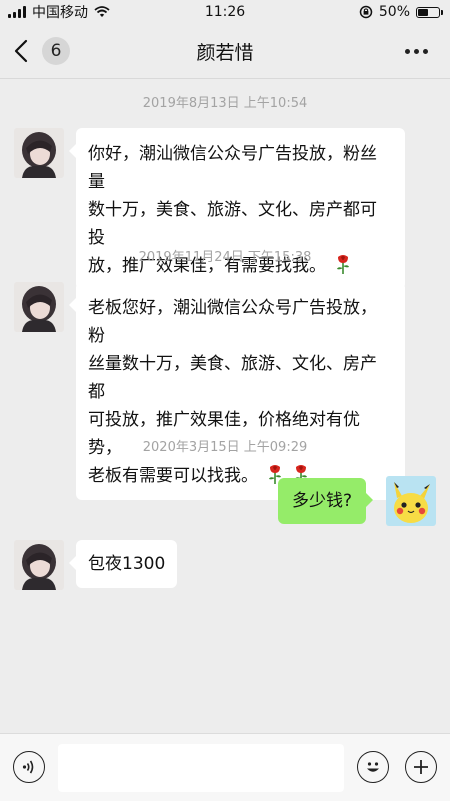  I want to click on message-line: 丝量数十万，美食、旅游、文化、房产都, so click(232, 378).